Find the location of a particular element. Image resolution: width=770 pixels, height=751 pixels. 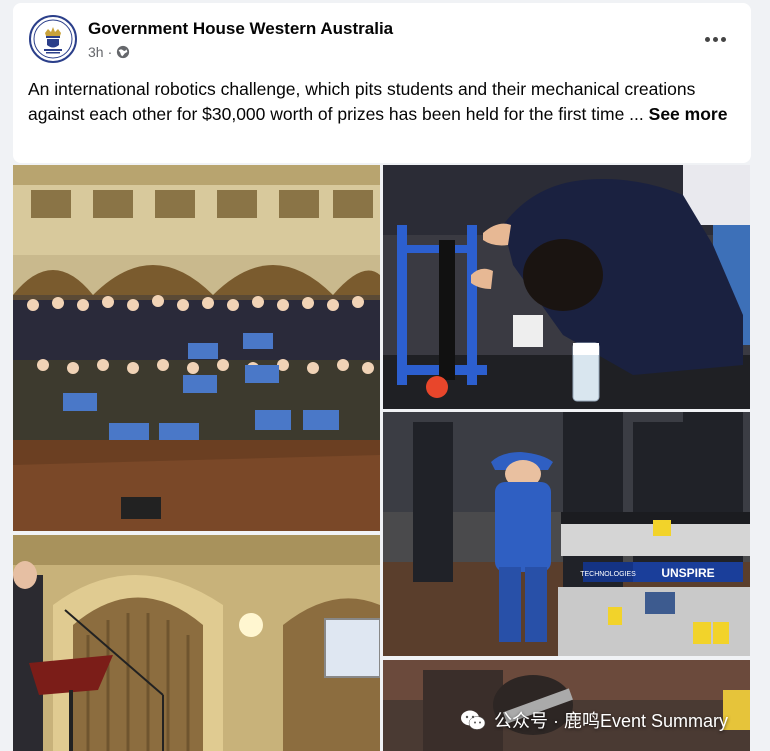

globe-icon is located at coordinates (123, 52).